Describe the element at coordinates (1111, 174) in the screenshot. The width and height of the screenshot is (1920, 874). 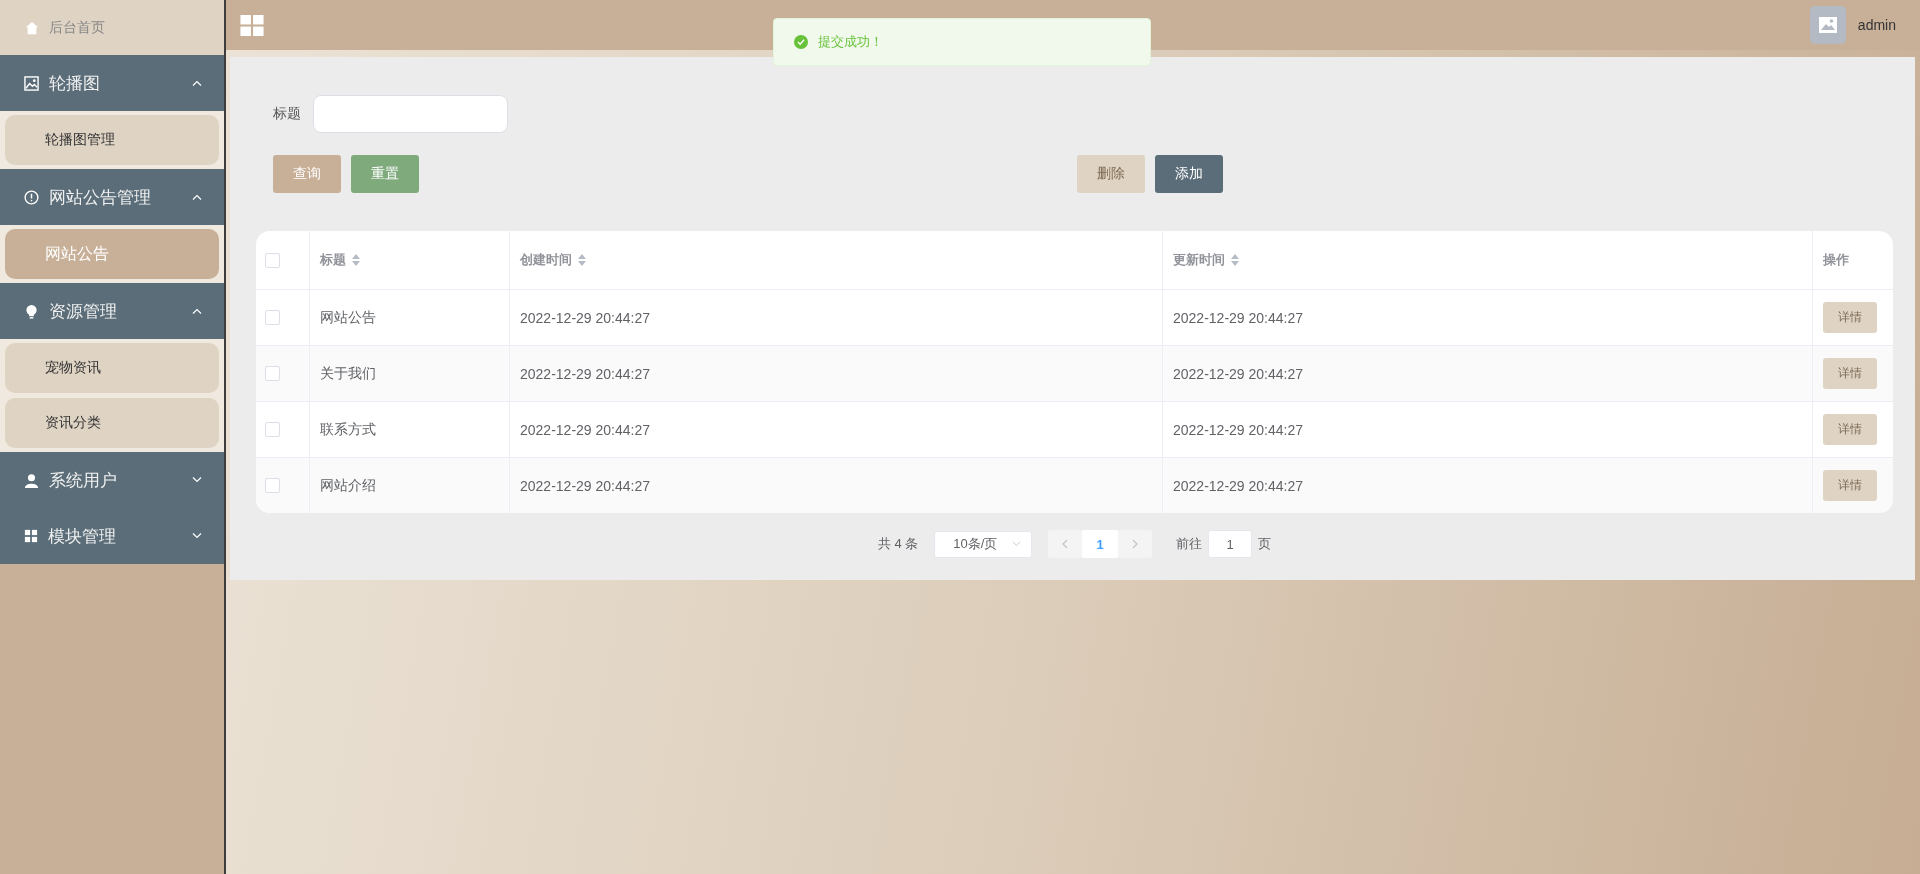
I see `delete-button: 删除` at that location.